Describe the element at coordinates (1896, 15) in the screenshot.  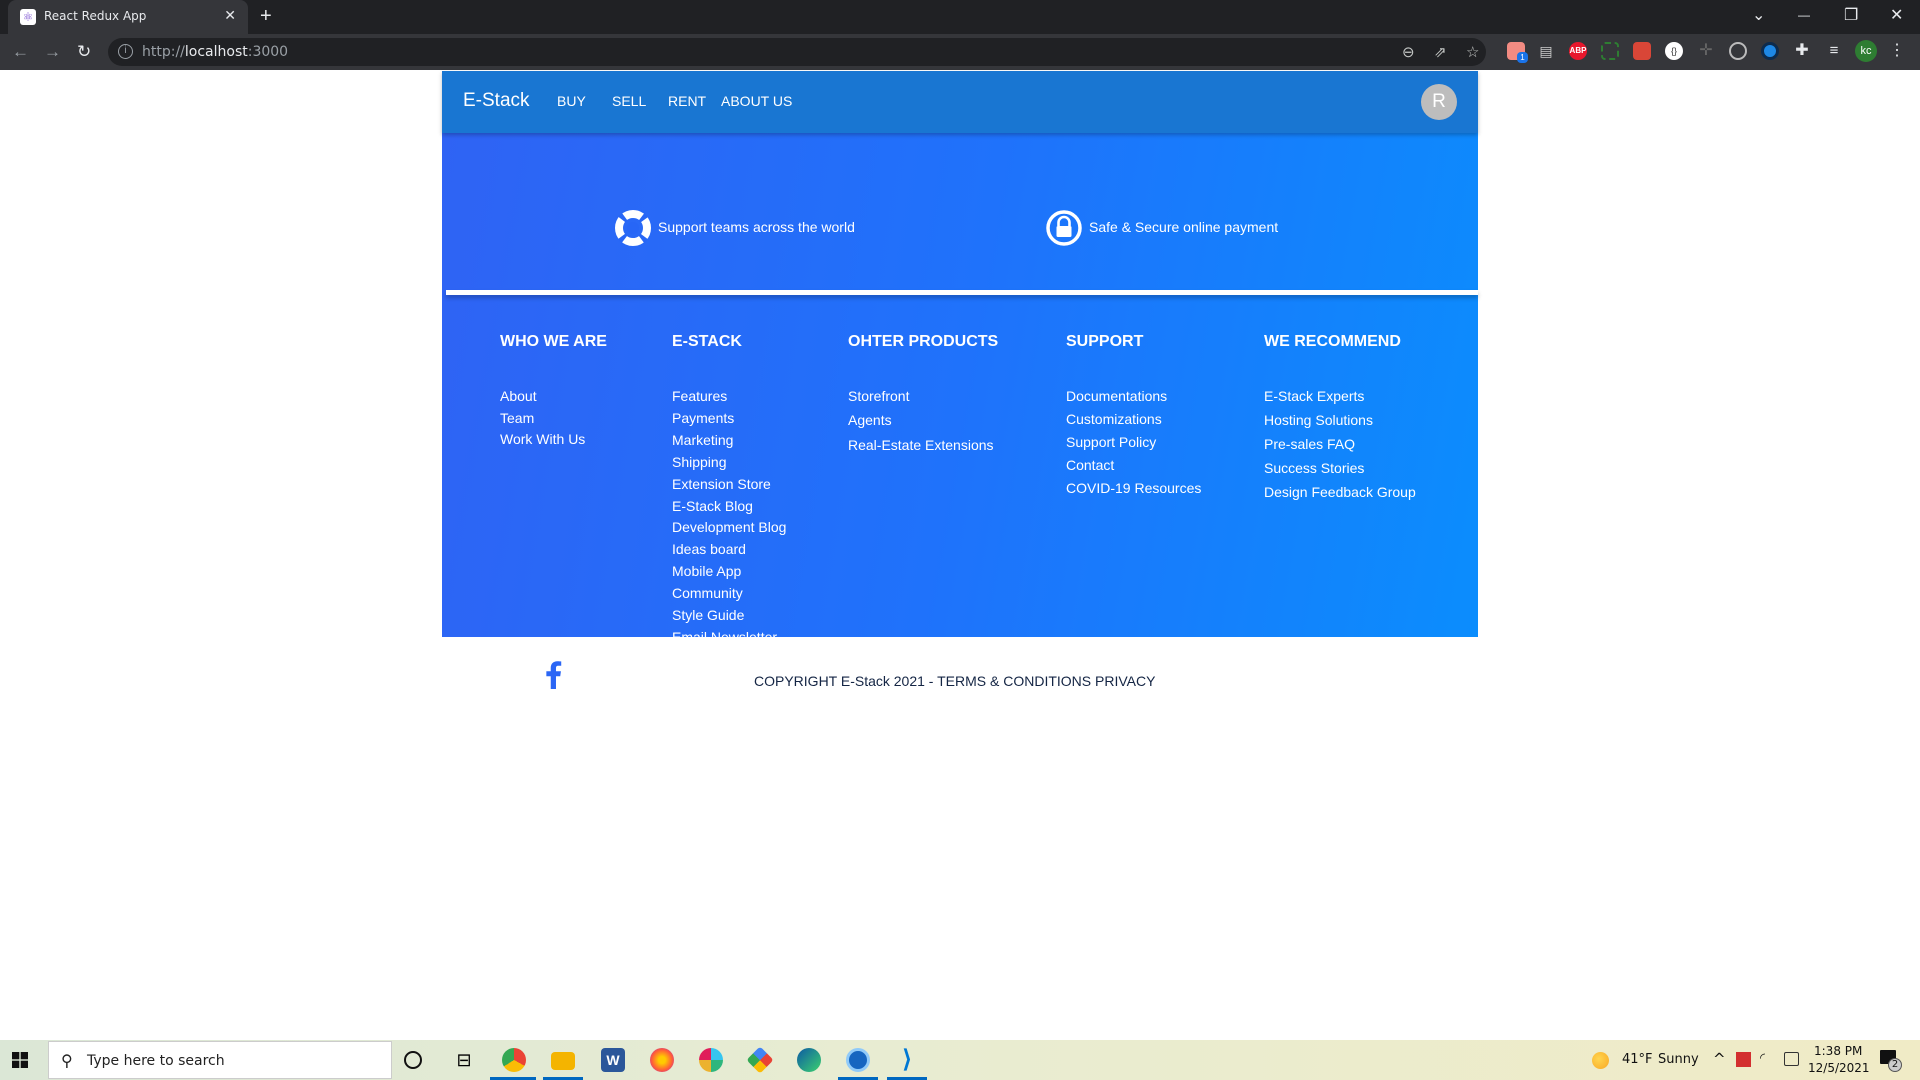
I see `window-close-button: ✕` at that location.